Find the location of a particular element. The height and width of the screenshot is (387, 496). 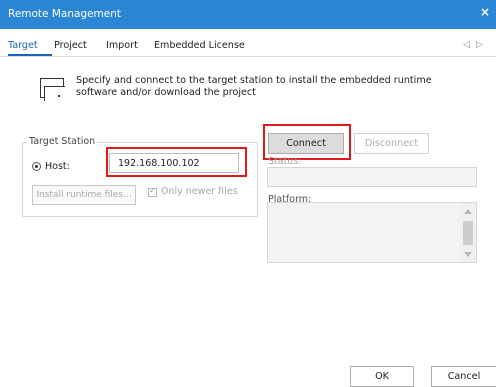

tab-import: Import is located at coordinates (122, 45).